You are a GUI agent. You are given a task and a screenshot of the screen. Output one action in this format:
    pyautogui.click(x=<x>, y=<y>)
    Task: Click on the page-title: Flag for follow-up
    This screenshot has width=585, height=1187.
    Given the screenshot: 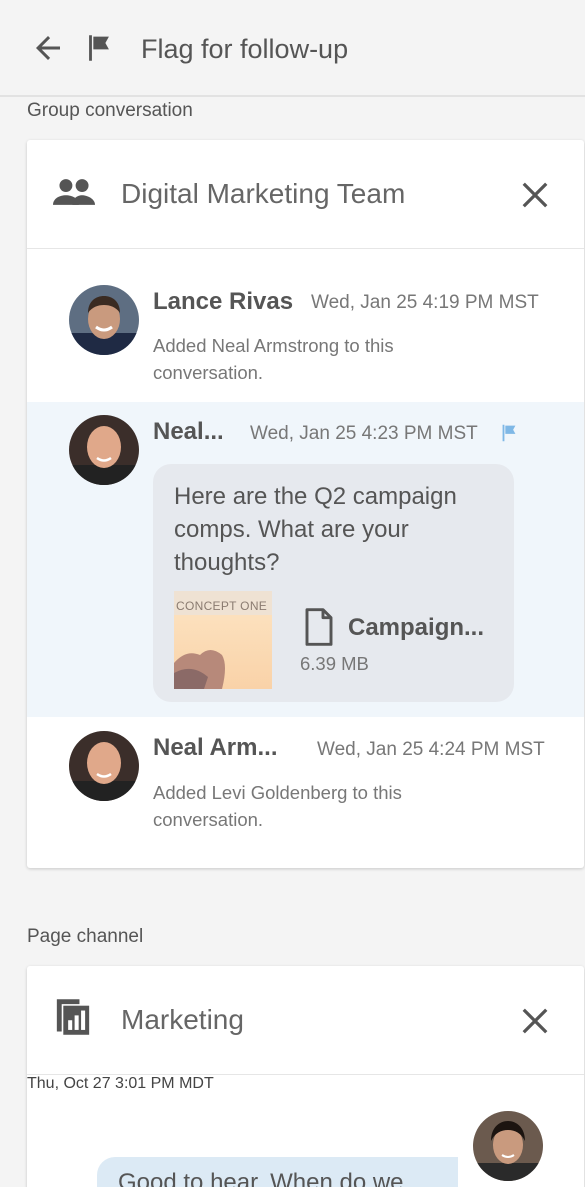 What is the action you would take?
    pyautogui.click(x=245, y=49)
    